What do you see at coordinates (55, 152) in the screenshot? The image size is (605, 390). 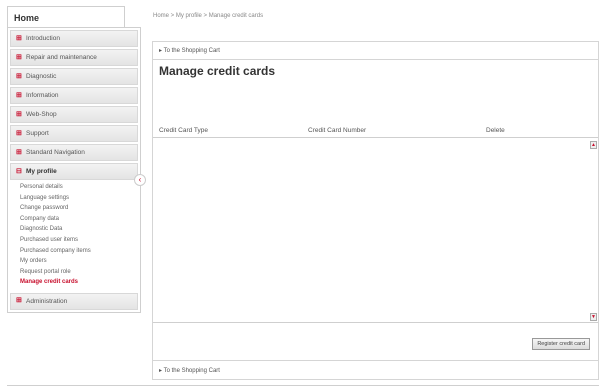 I see `sidebar-item-label: Standard Navigation` at bounding box center [55, 152].